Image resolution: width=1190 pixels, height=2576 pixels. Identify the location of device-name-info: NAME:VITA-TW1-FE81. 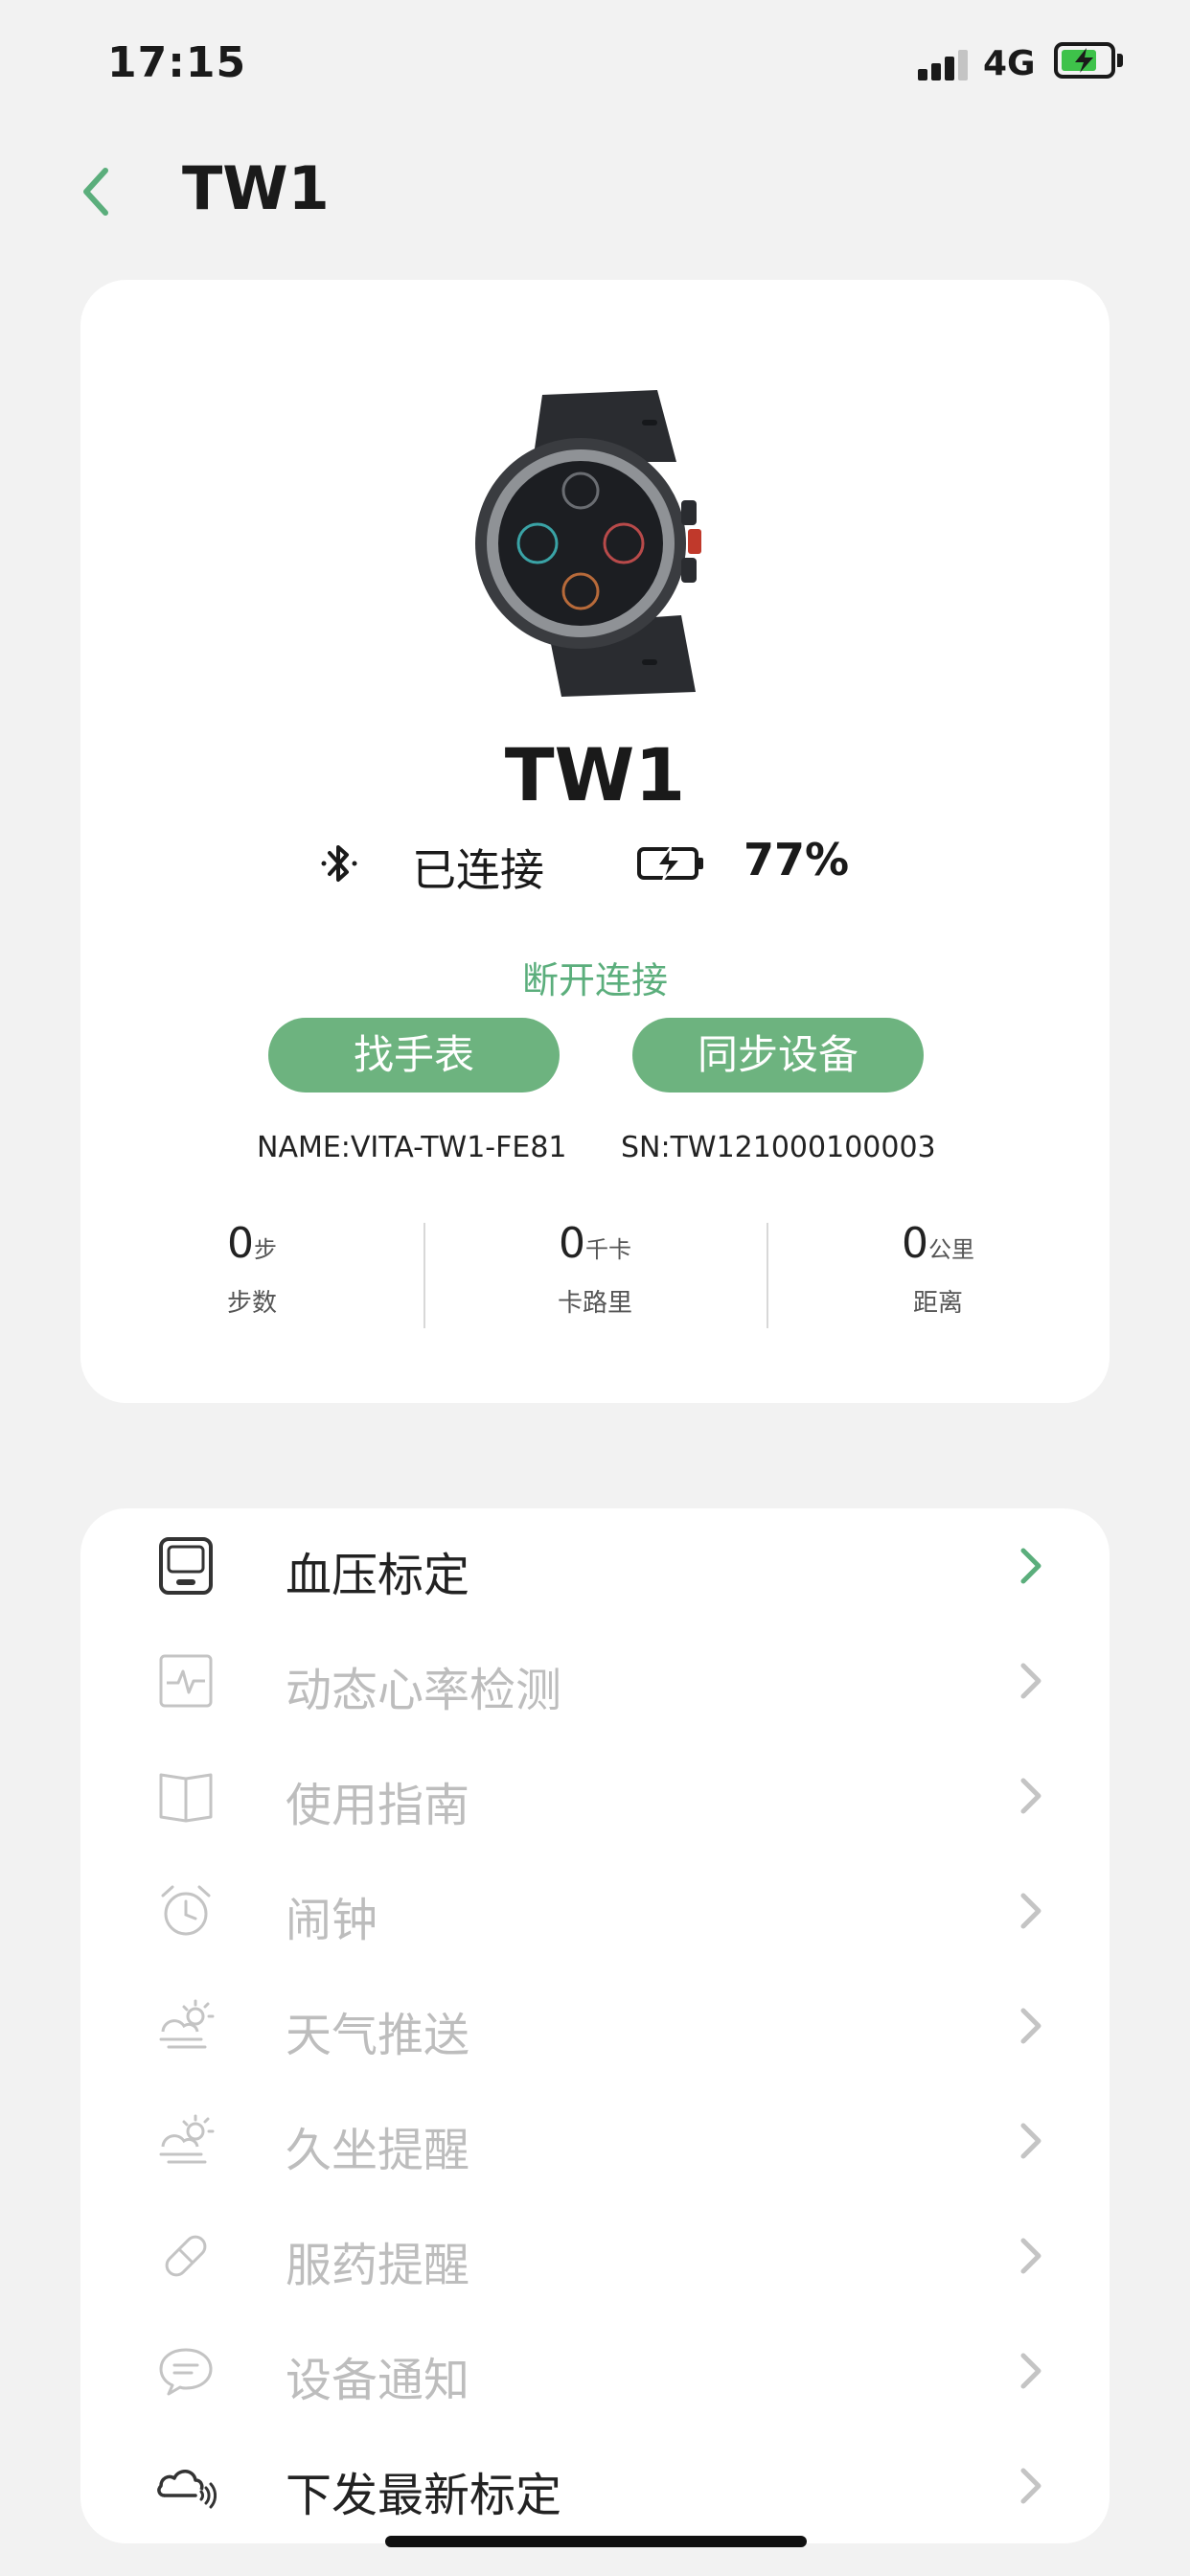
(412, 1147).